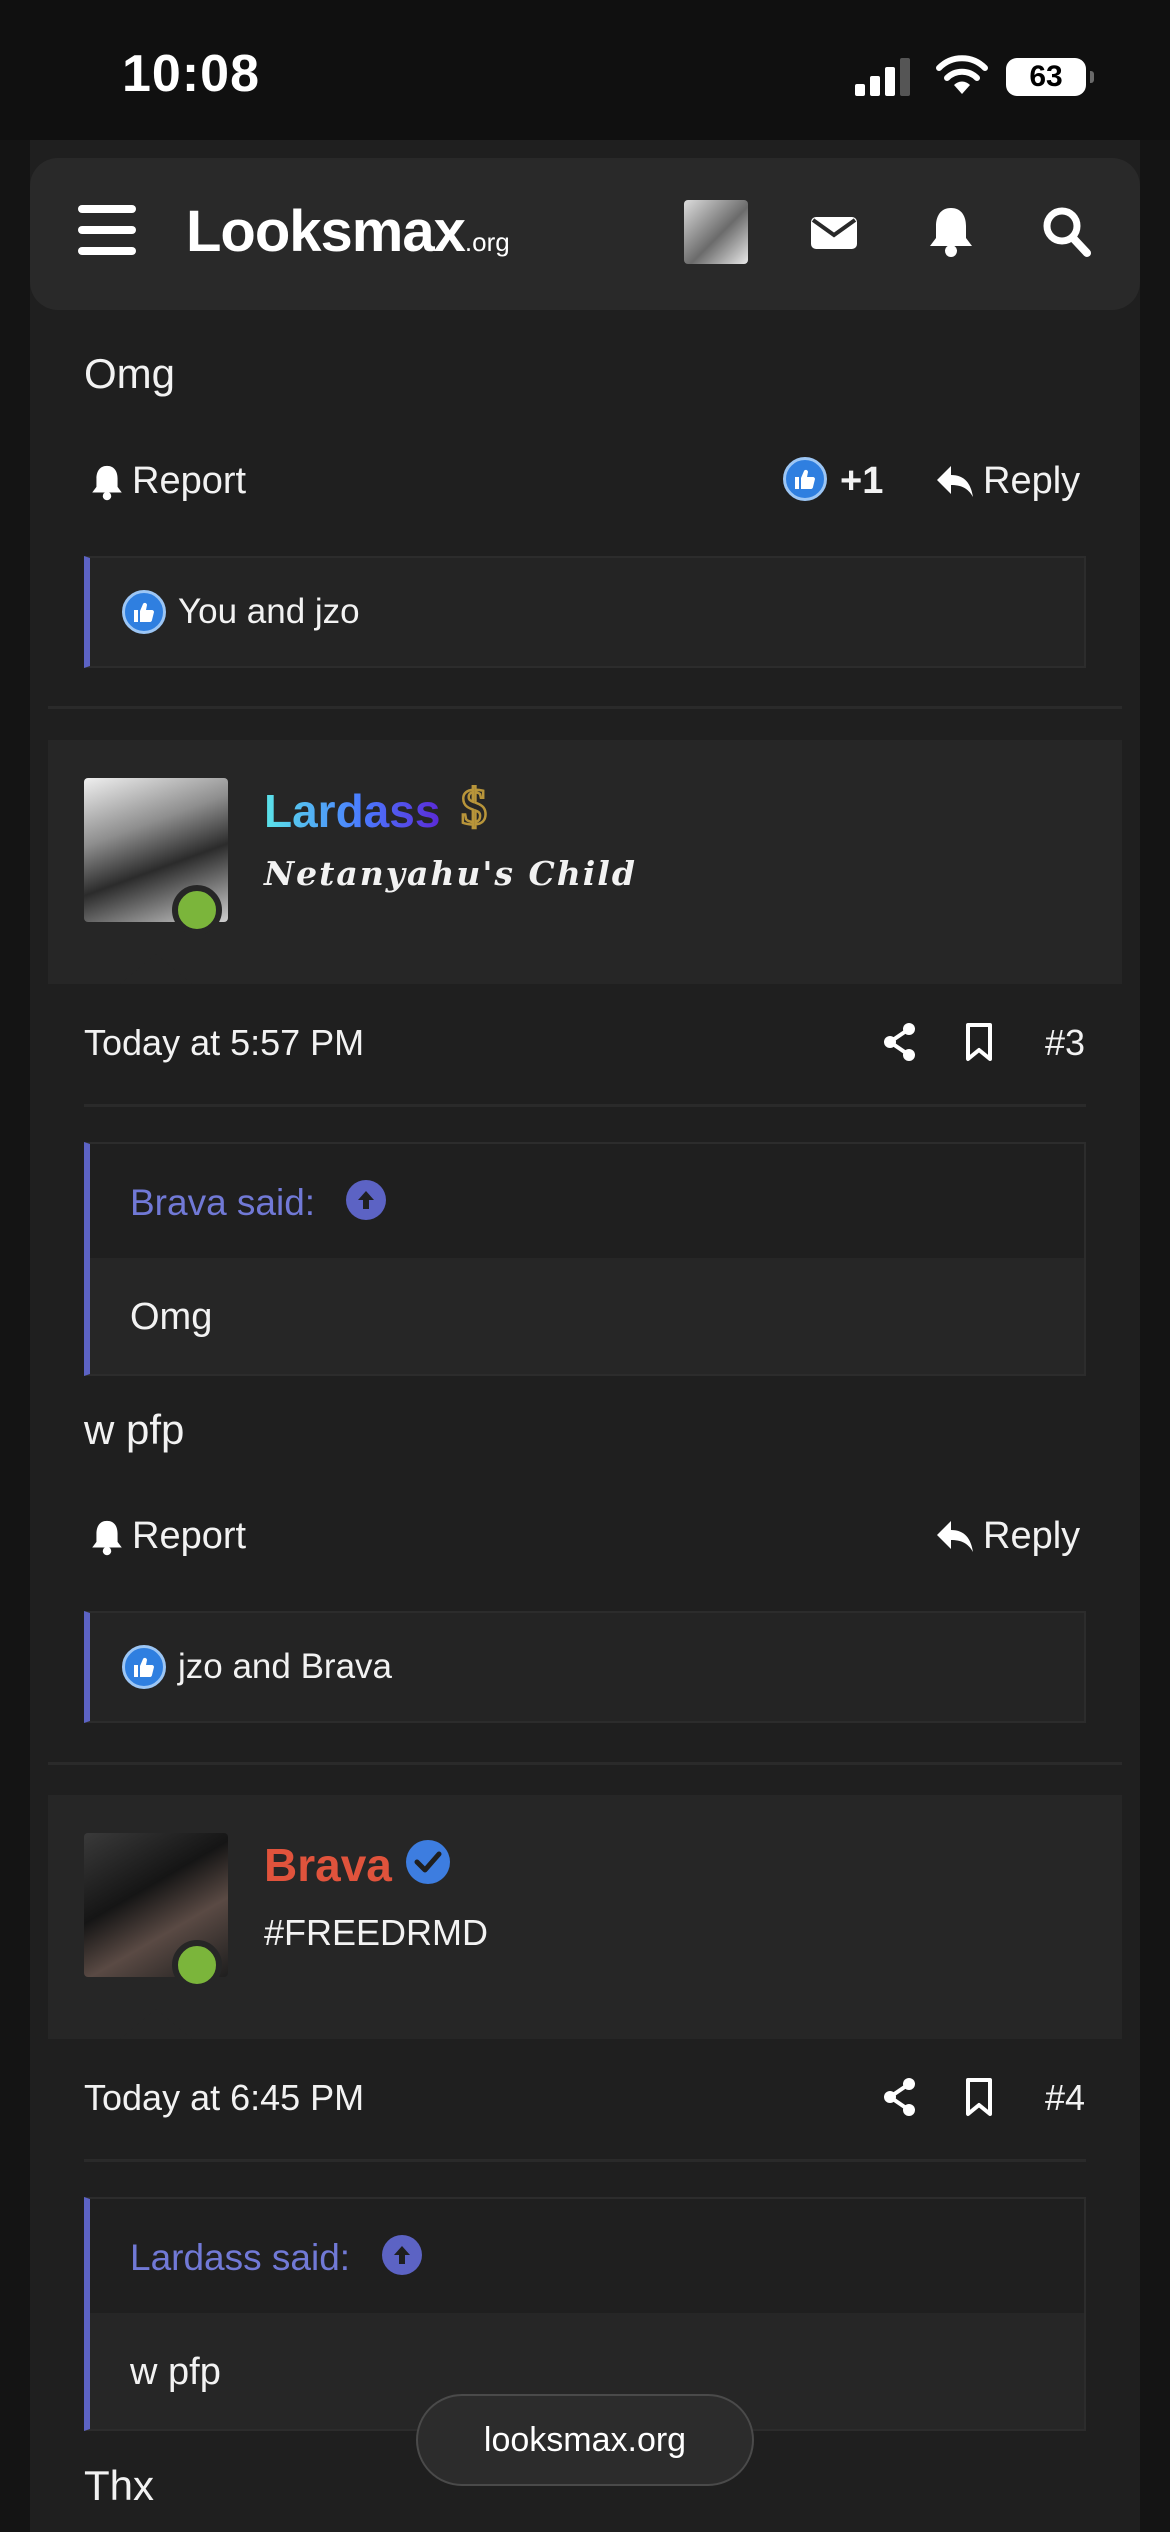 The height and width of the screenshot is (2532, 1170). What do you see at coordinates (269, 611) in the screenshot?
I see `reactions-text: You and jzo` at bounding box center [269, 611].